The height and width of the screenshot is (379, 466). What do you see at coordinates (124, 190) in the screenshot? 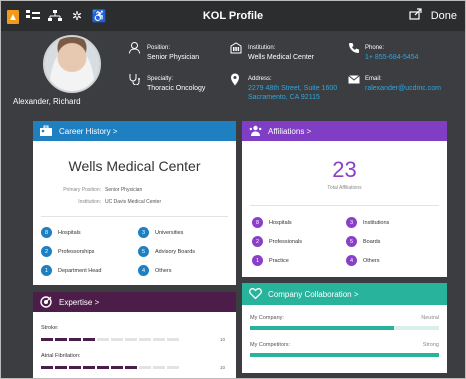
I see `primary-position-value: Senior Physician` at bounding box center [124, 190].